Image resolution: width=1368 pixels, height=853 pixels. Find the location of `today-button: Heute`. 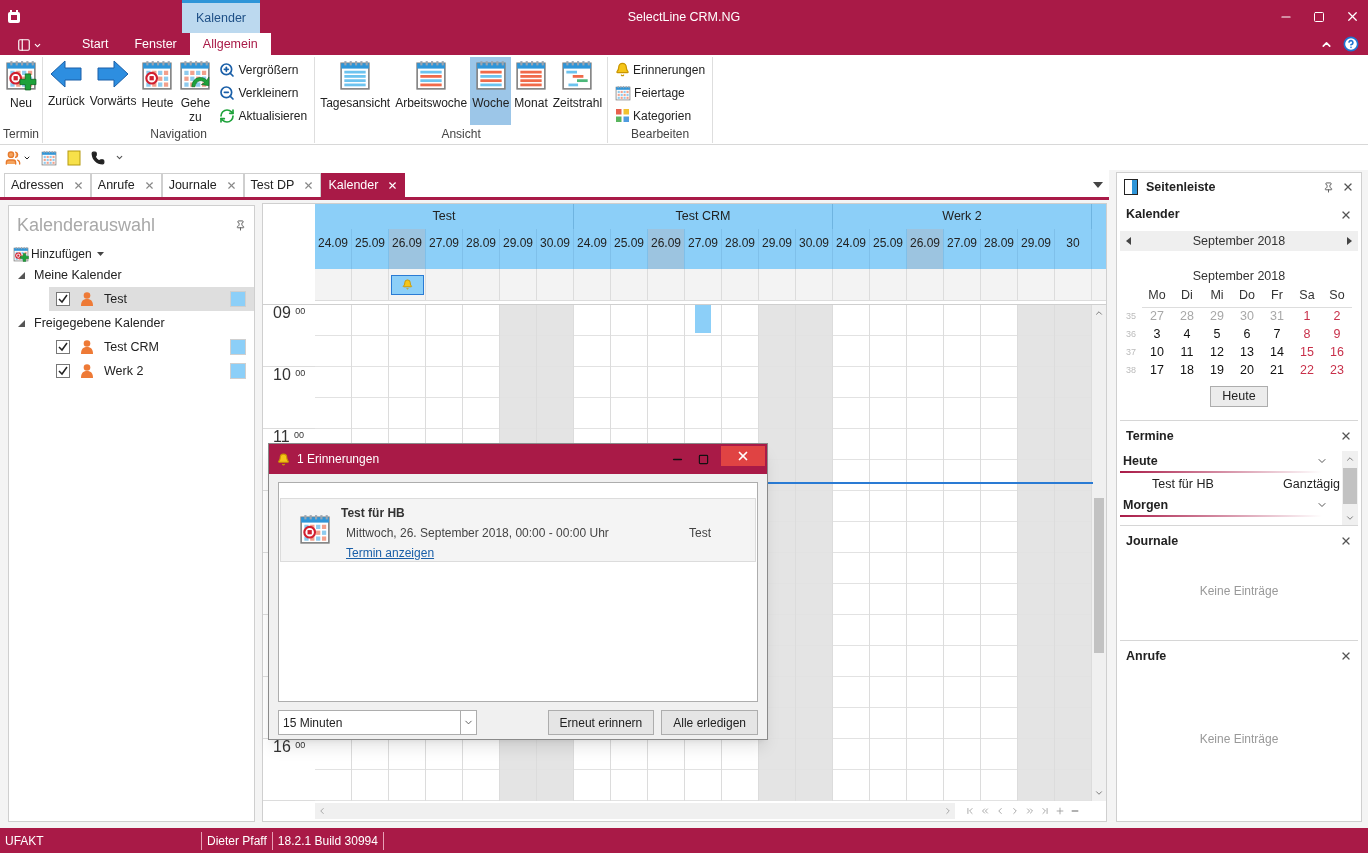

today-button: Heute is located at coordinates (1239, 396).